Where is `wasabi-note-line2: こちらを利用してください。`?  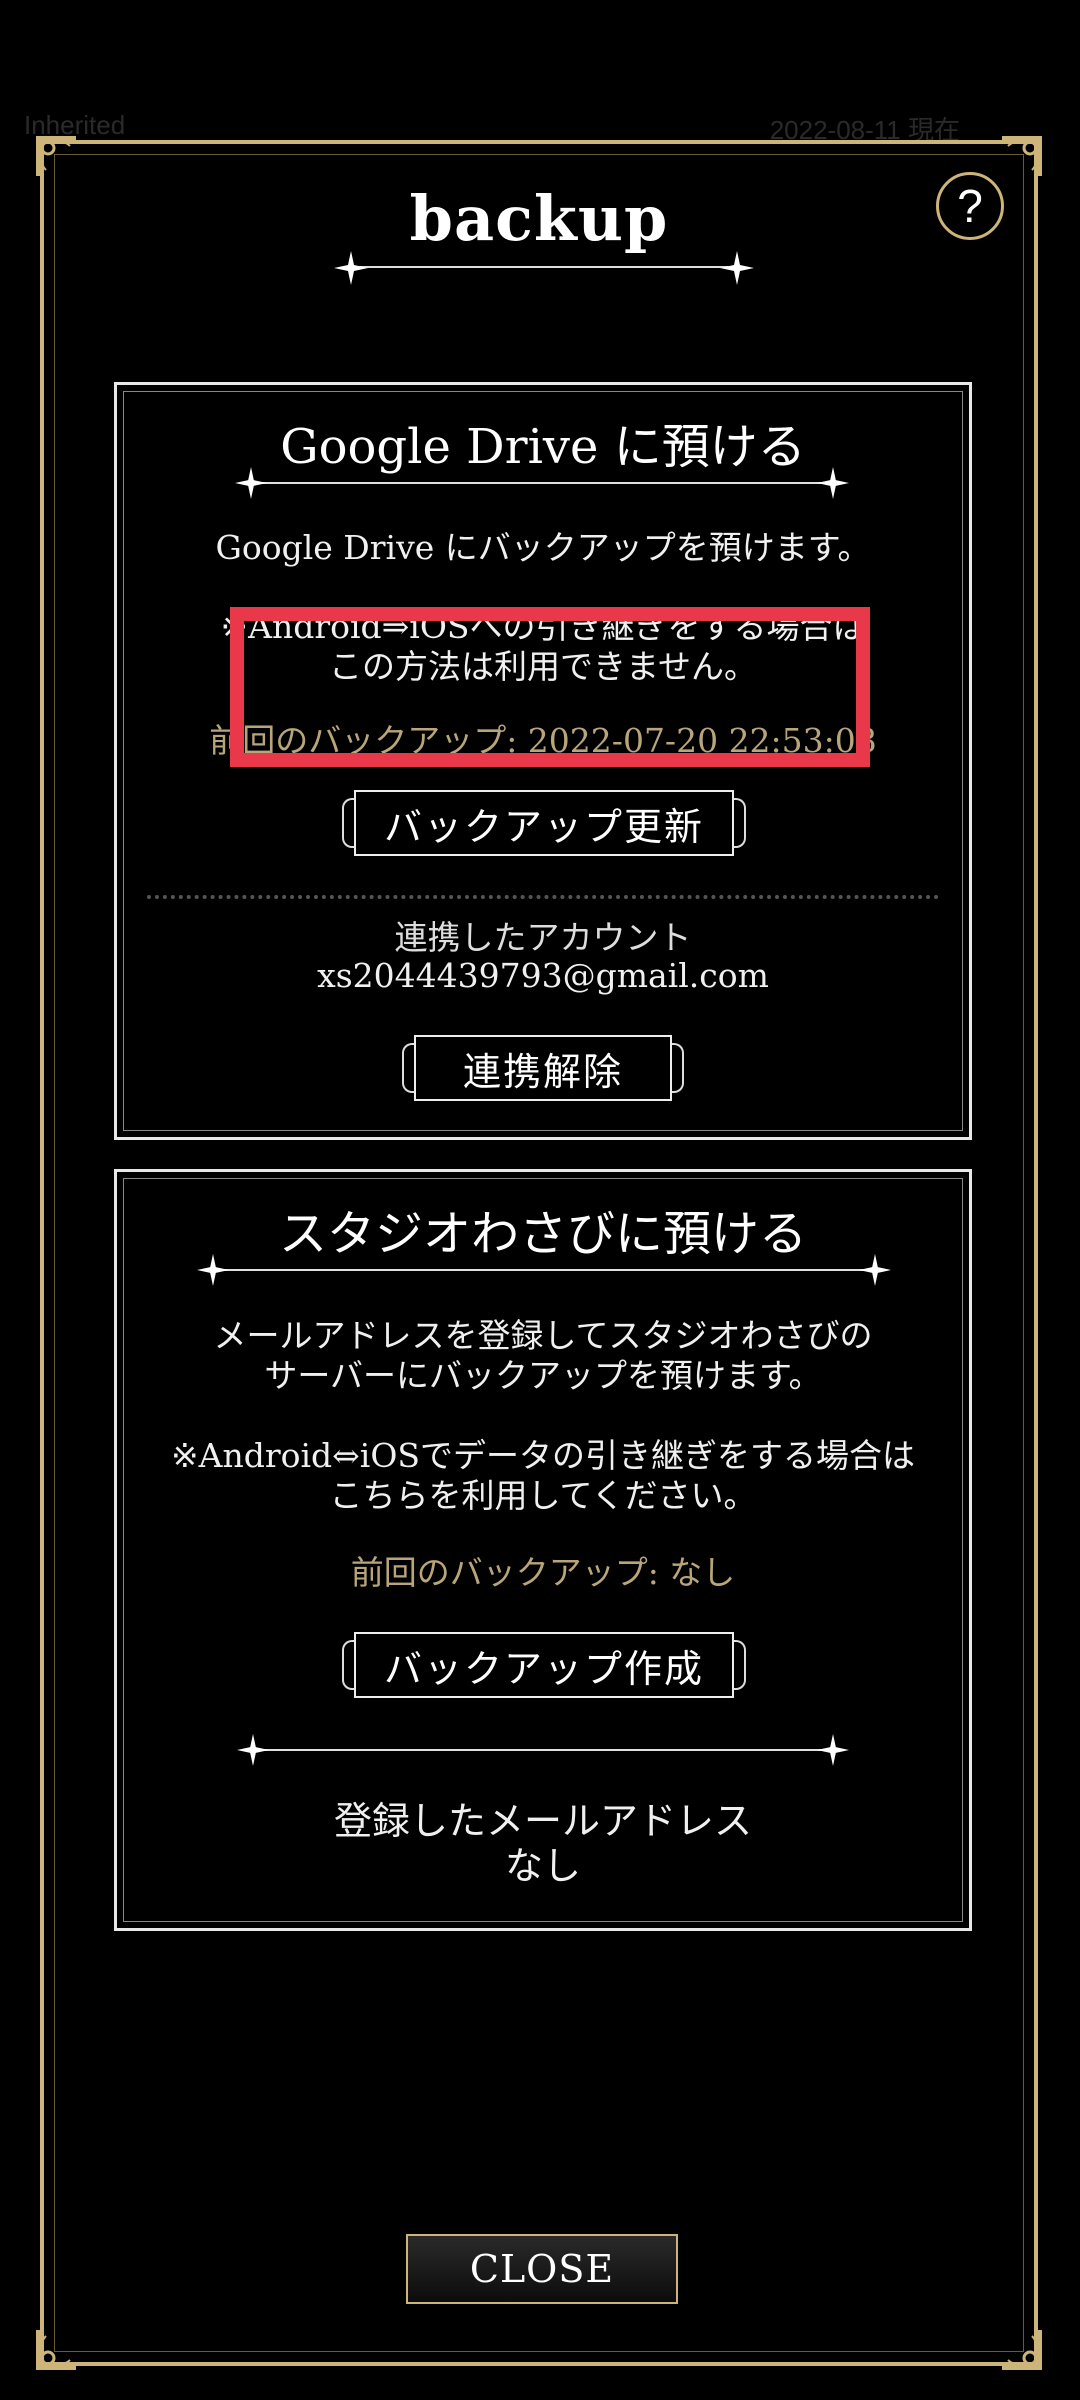
wasabi-note-line2: こちらを利用してください。 is located at coordinates (543, 1495).